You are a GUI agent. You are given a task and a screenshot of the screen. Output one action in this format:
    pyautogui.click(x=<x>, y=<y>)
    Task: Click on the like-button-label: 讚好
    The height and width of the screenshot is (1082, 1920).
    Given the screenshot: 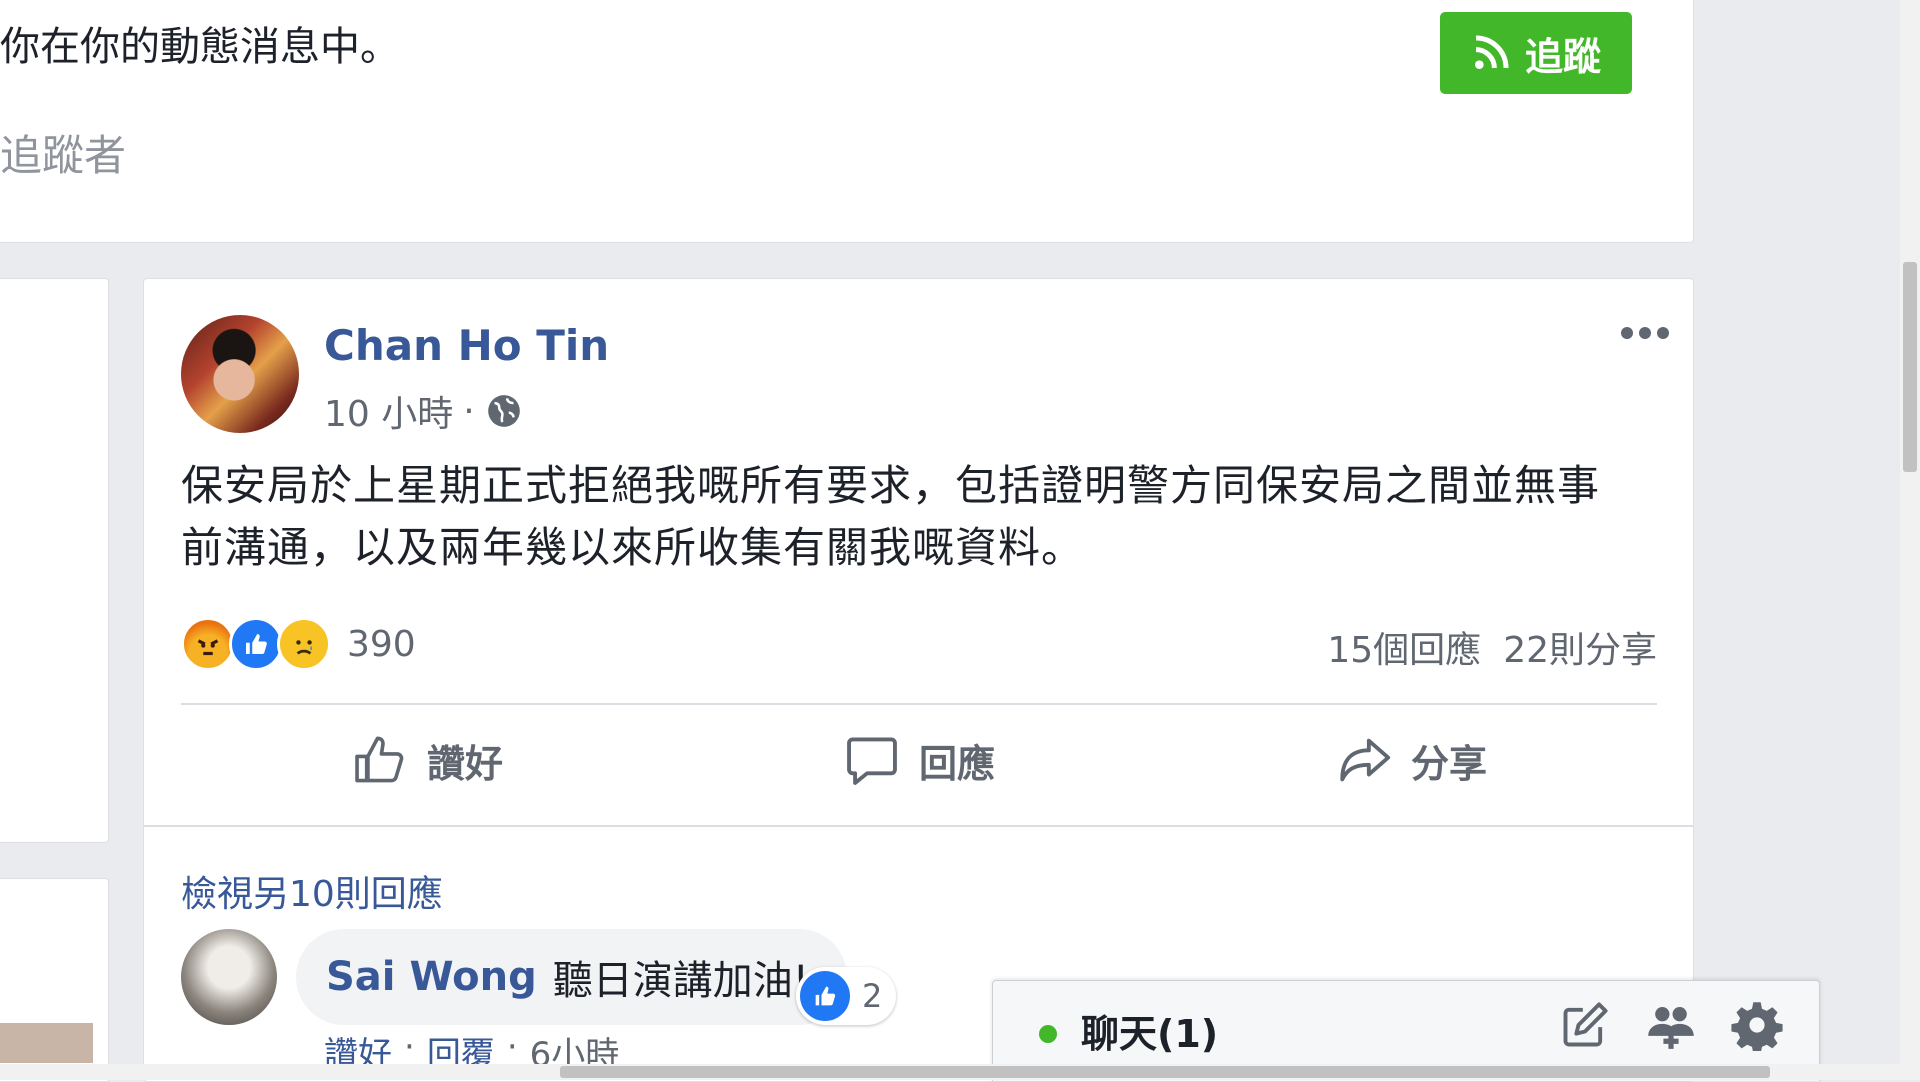 What is the action you would take?
    pyautogui.click(x=464, y=763)
    